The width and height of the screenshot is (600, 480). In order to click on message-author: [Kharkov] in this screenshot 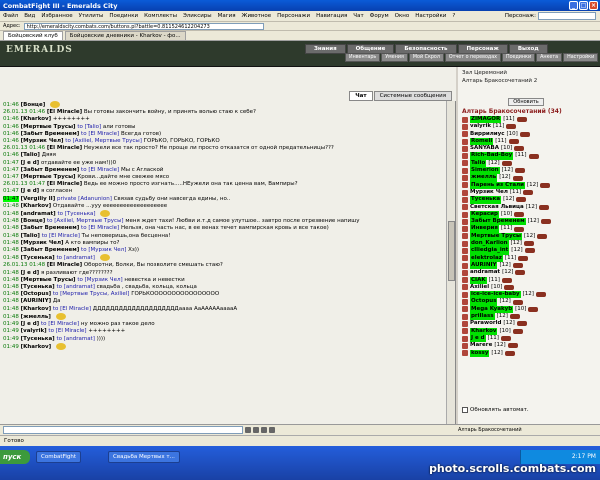, I will do `click(36, 119)`.